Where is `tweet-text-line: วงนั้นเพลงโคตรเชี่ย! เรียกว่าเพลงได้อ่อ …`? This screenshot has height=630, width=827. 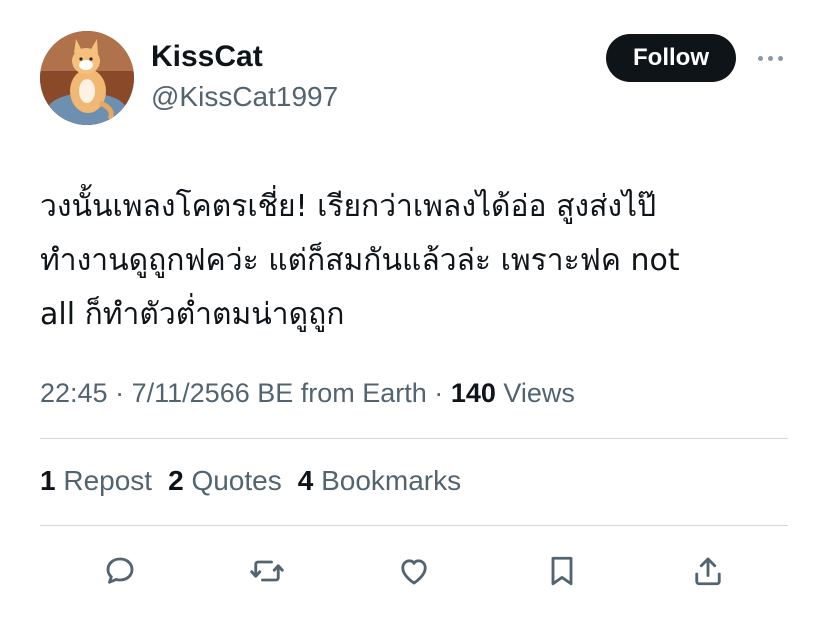
tweet-text-line: วงนั้นเพลงโคตรเชี่ย! เรียกว่าเพลงได้อ่อ … is located at coordinates (348, 206).